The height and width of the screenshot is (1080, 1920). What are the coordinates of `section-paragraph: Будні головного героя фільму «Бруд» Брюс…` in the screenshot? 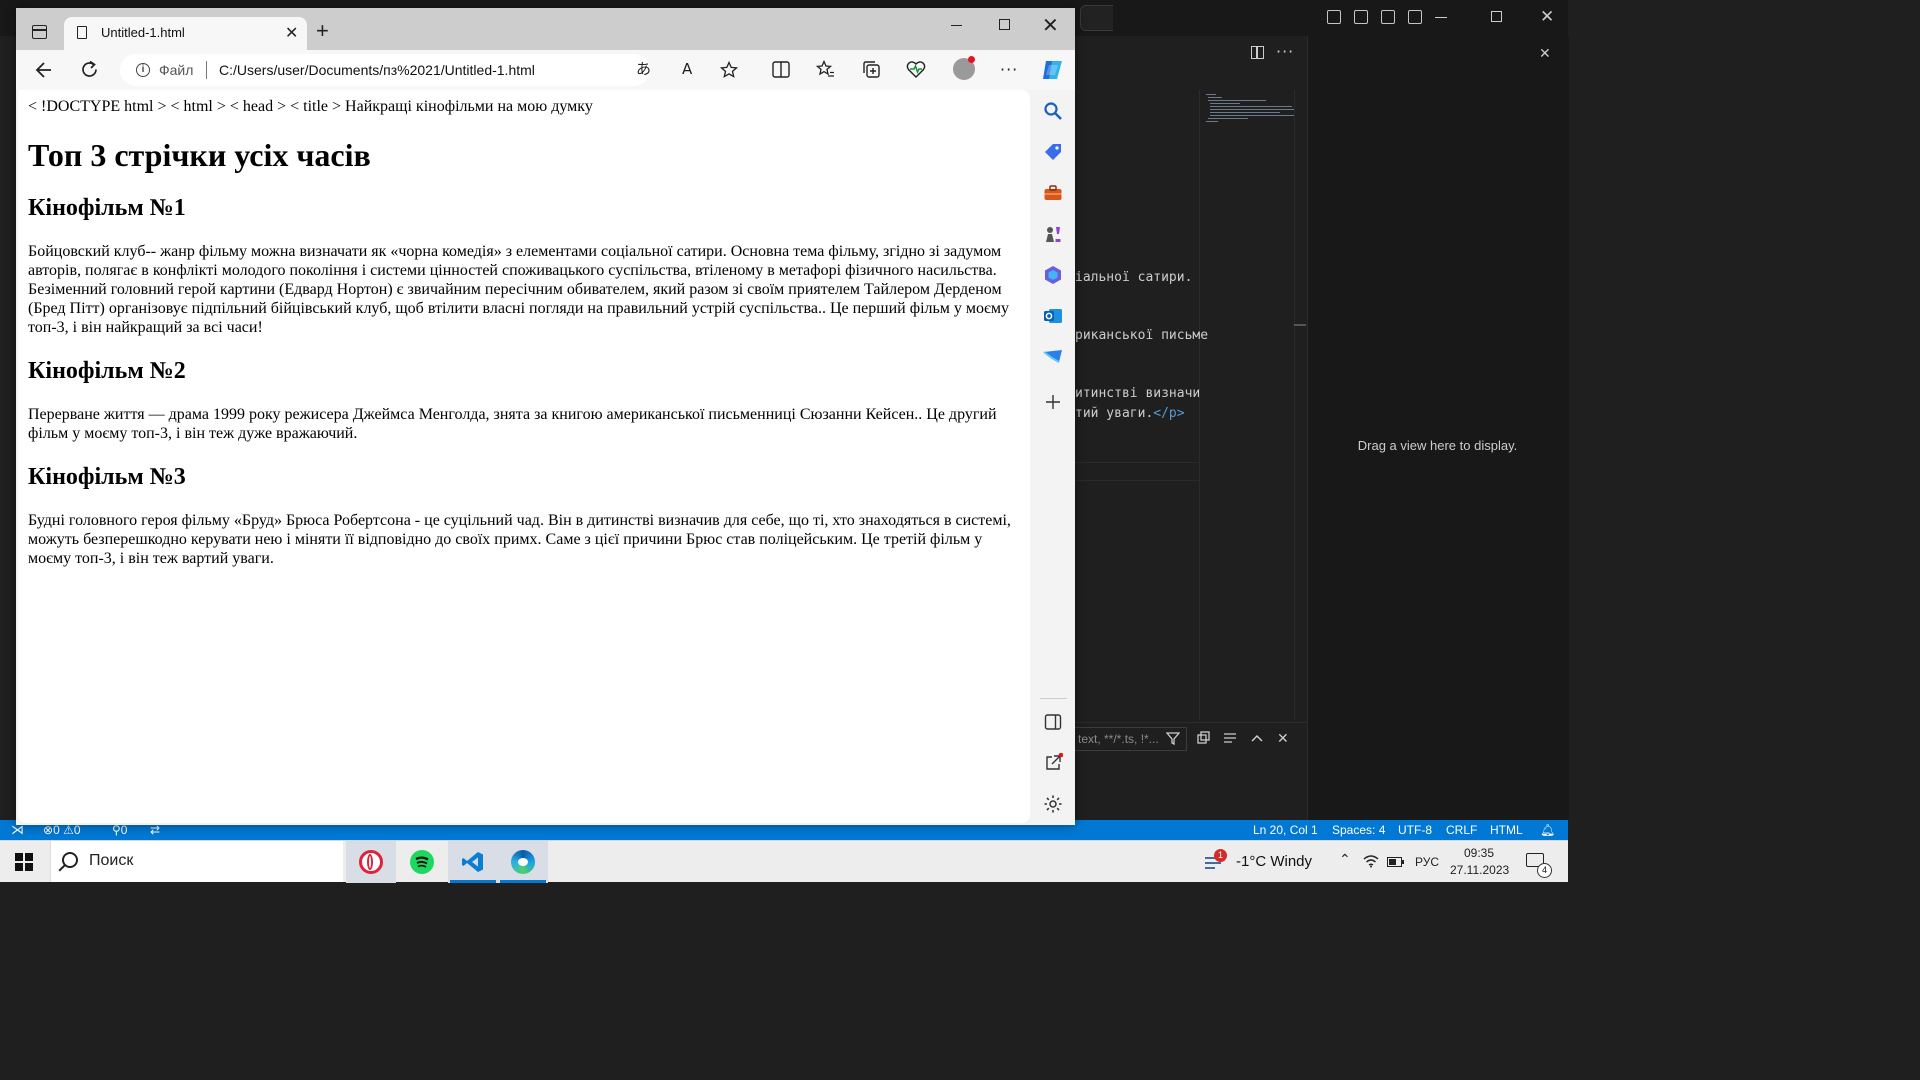 It's located at (519, 539).